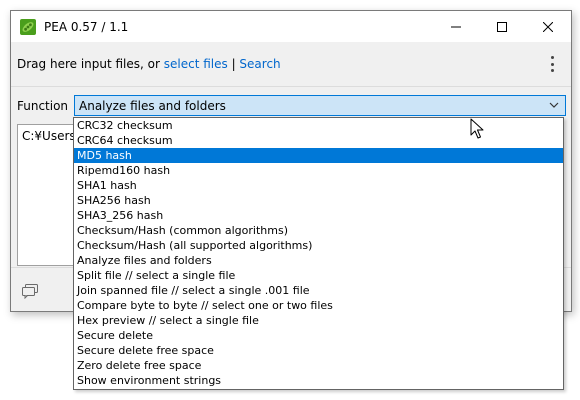 The width and height of the screenshot is (580, 400). I want to click on function-option: SHA3_256 hash, so click(318, 215).